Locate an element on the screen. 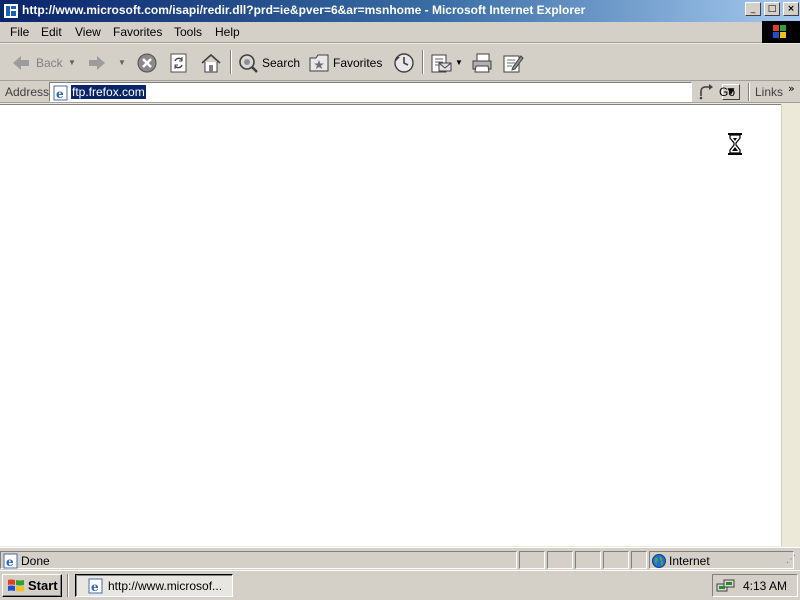 This screenshot has width=800, height=600. resize-grip-icon: ⋰ is located at coordinates (791, 559).